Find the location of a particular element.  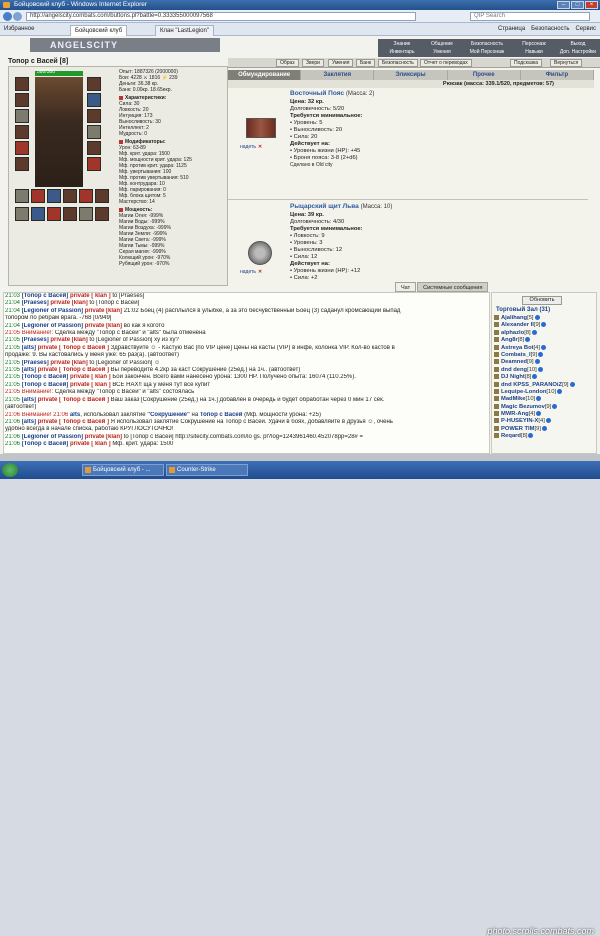

hint-button: Подсказка is located at coordinates (526, 63).